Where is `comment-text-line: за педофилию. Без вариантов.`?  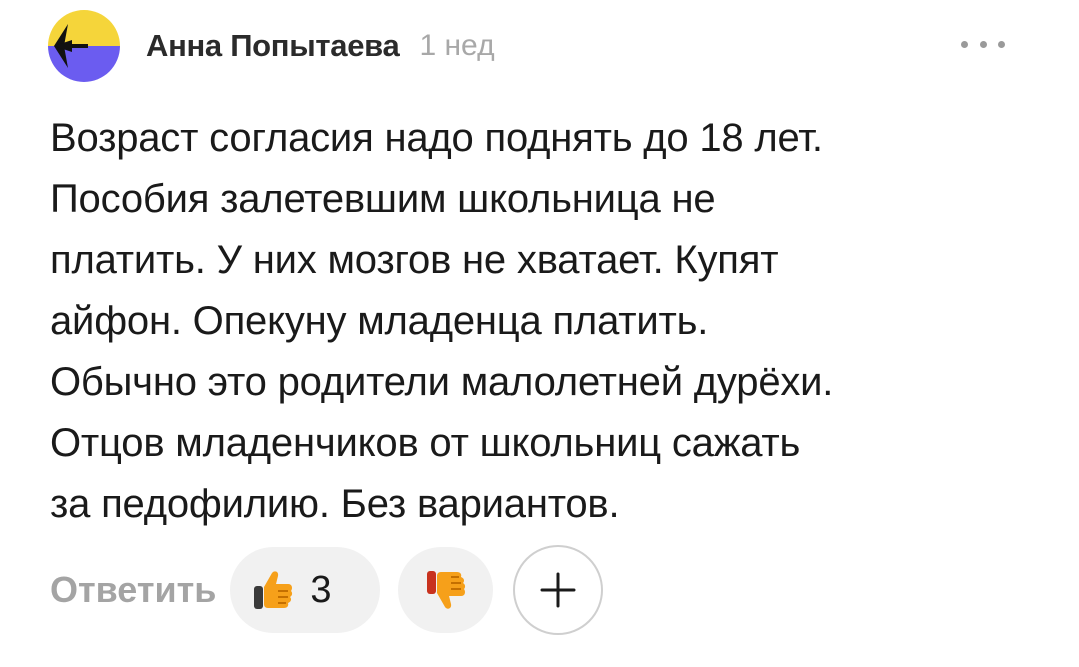 comment-text-line: за педофилию. Без вариантов. is located at coordinates (335, 504).